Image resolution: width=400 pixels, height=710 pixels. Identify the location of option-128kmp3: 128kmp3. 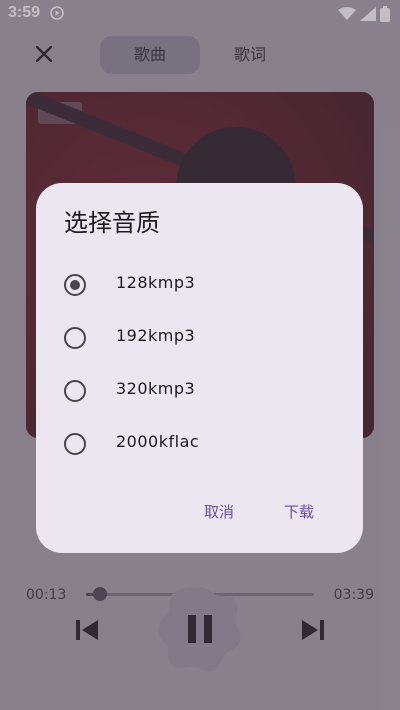
(204, 285).